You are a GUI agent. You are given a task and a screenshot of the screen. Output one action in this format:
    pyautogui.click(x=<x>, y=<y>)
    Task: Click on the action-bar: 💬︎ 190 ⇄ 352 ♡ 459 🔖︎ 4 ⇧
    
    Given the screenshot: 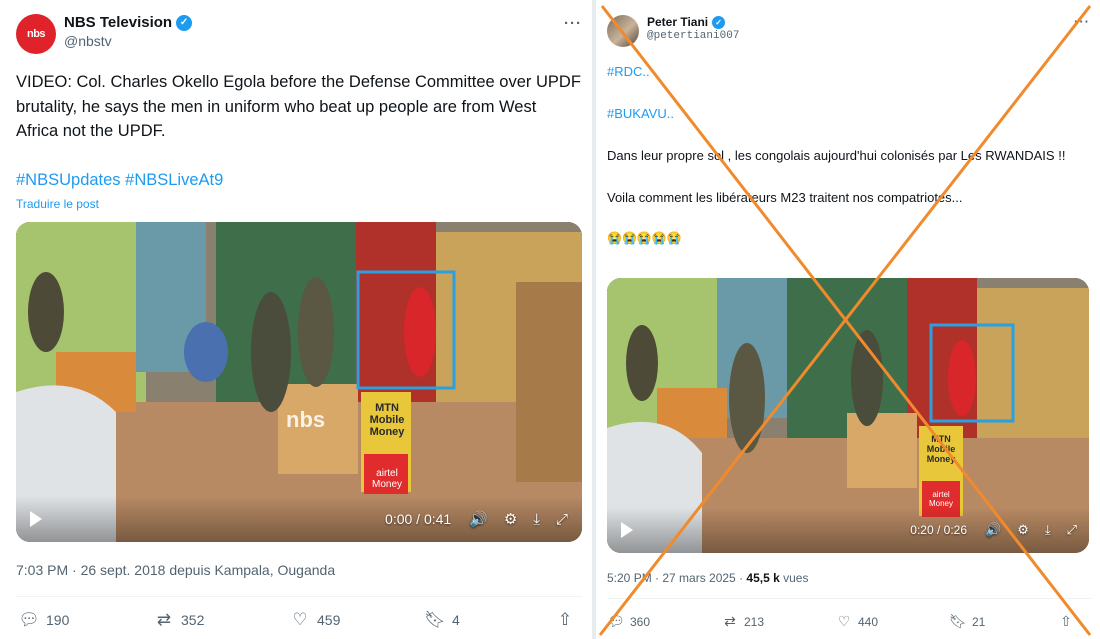 What is the action you would take?
    pyautogui.click(x=301, y=620)
    